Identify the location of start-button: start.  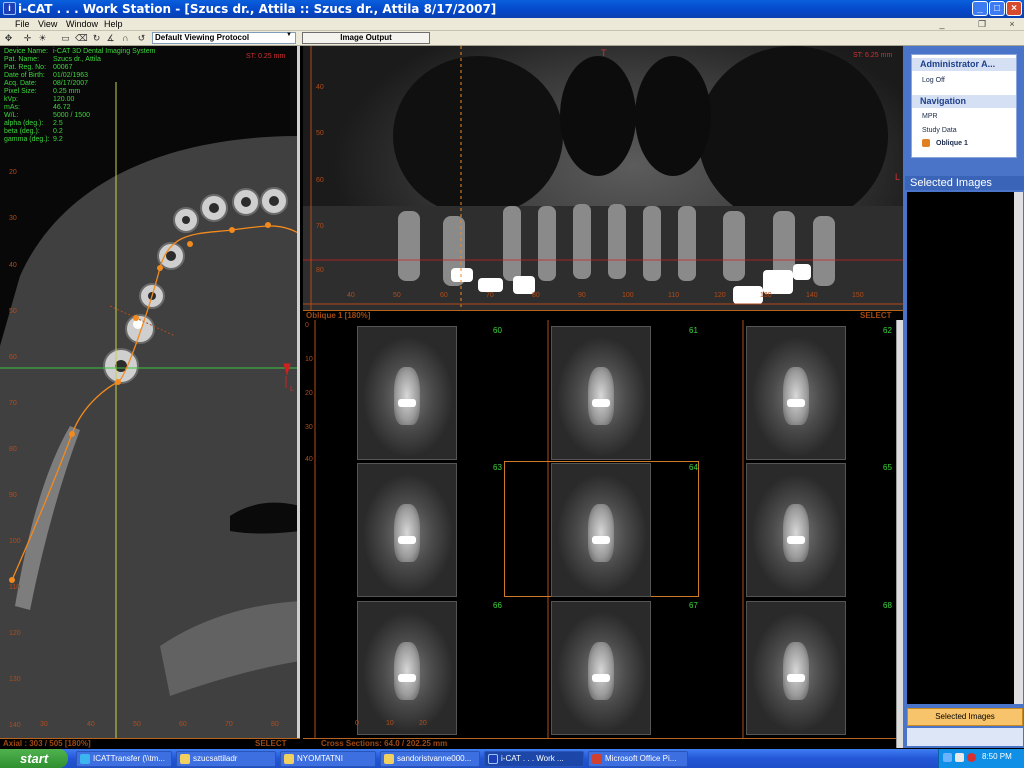
(34, 758).